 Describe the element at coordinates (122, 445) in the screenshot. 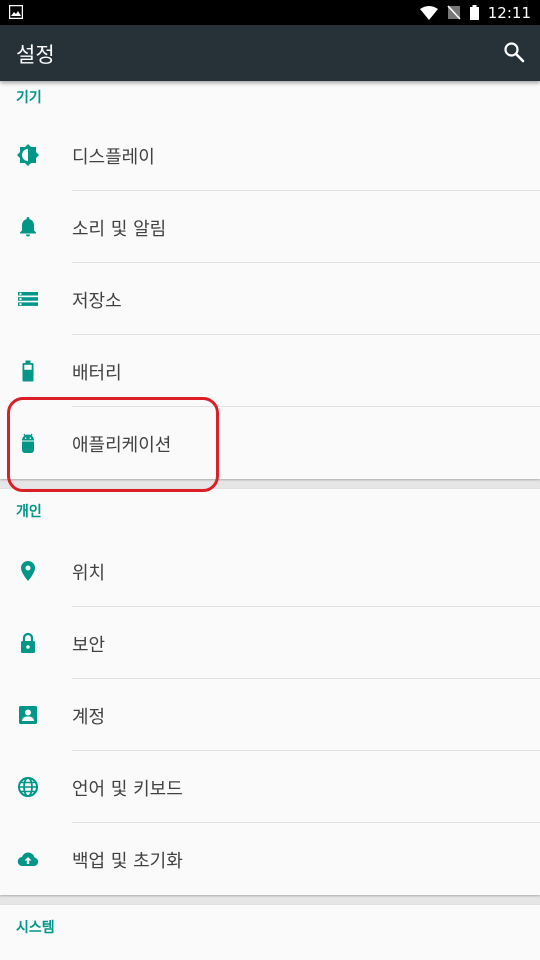

I see `settings-item-label: 애플리케이션` at that location.